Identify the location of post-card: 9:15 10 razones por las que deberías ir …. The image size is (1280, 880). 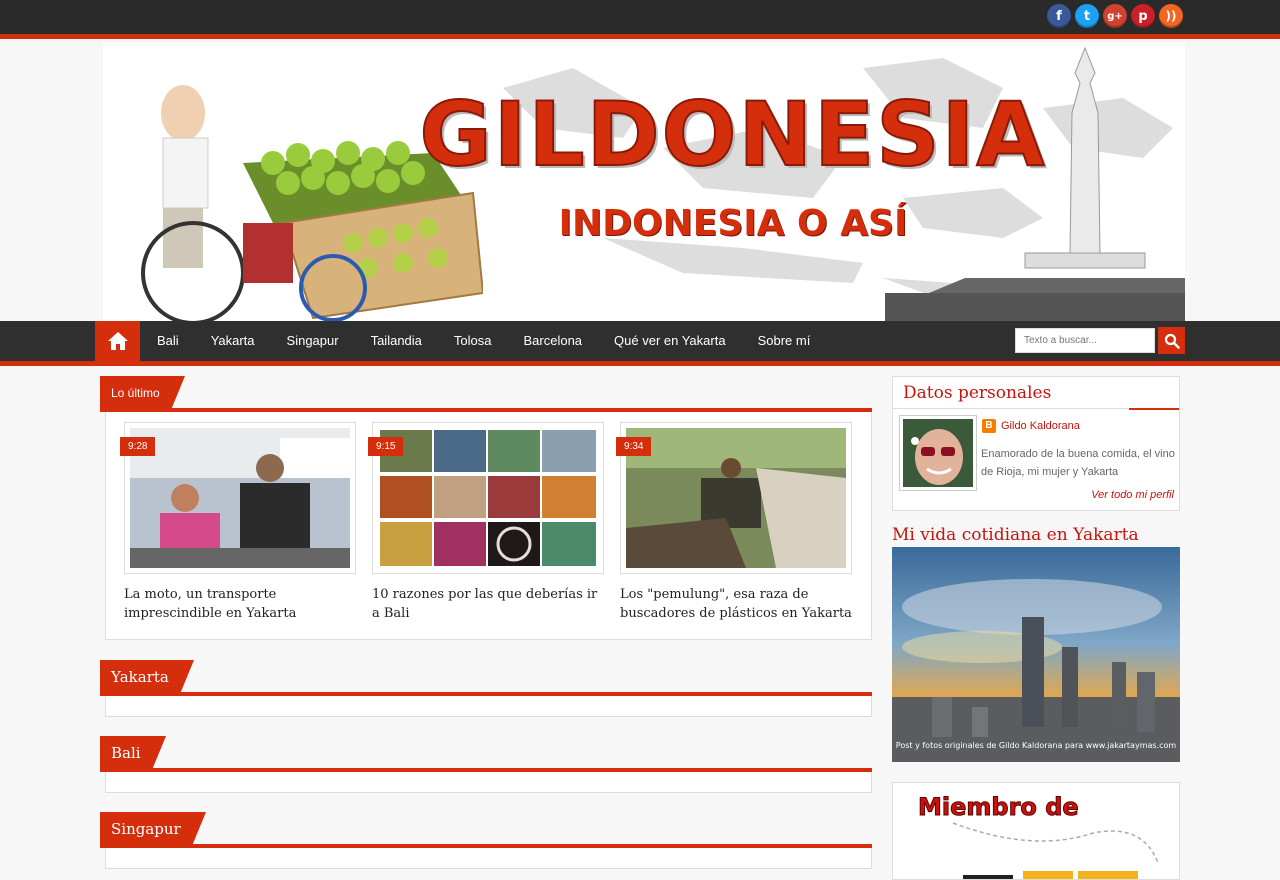
(486, 522).